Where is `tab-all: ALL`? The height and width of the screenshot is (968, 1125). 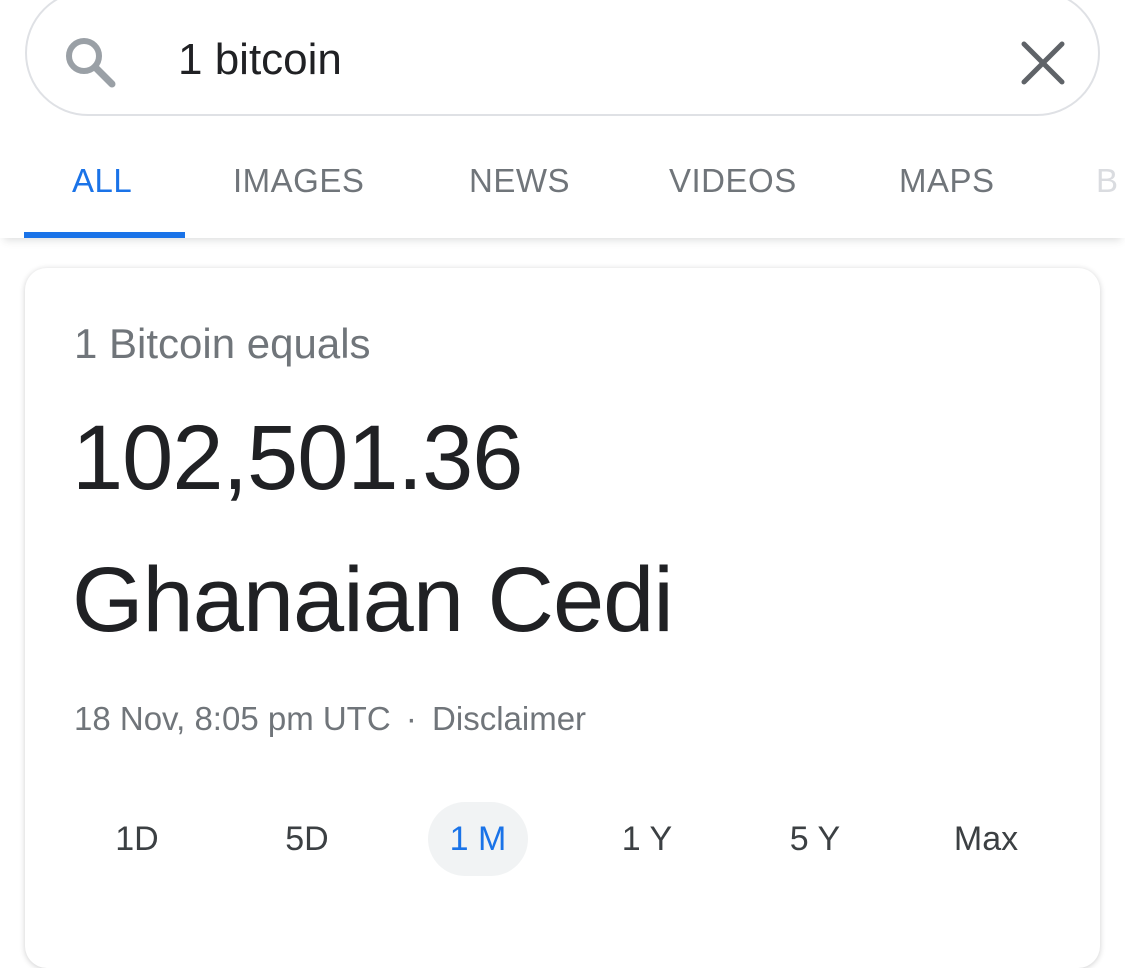 tab-all: ALL is located at coordinates (102, 181).